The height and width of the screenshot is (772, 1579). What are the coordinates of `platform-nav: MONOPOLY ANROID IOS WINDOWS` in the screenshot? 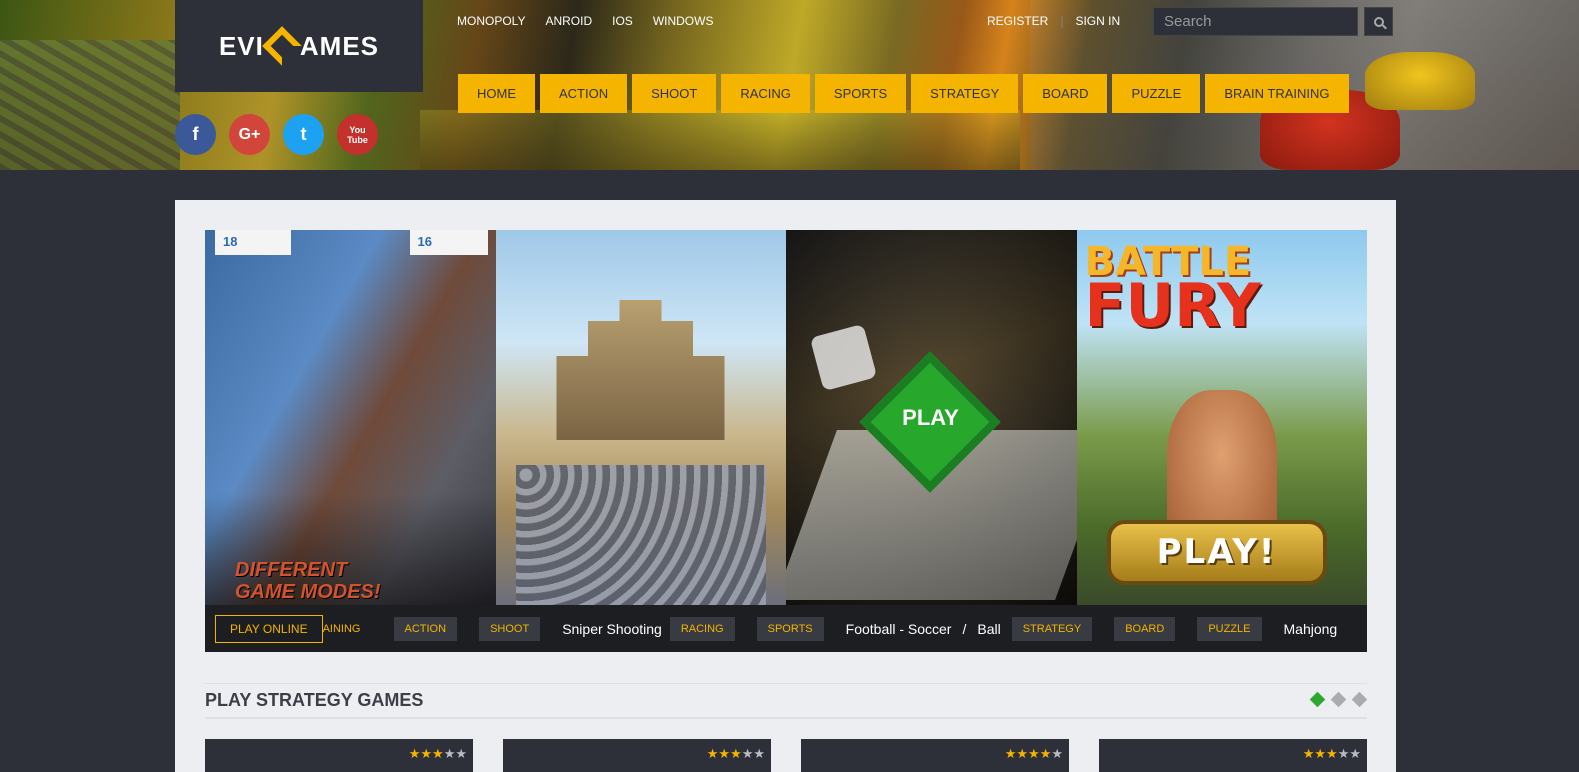 It's located at (585, 21).